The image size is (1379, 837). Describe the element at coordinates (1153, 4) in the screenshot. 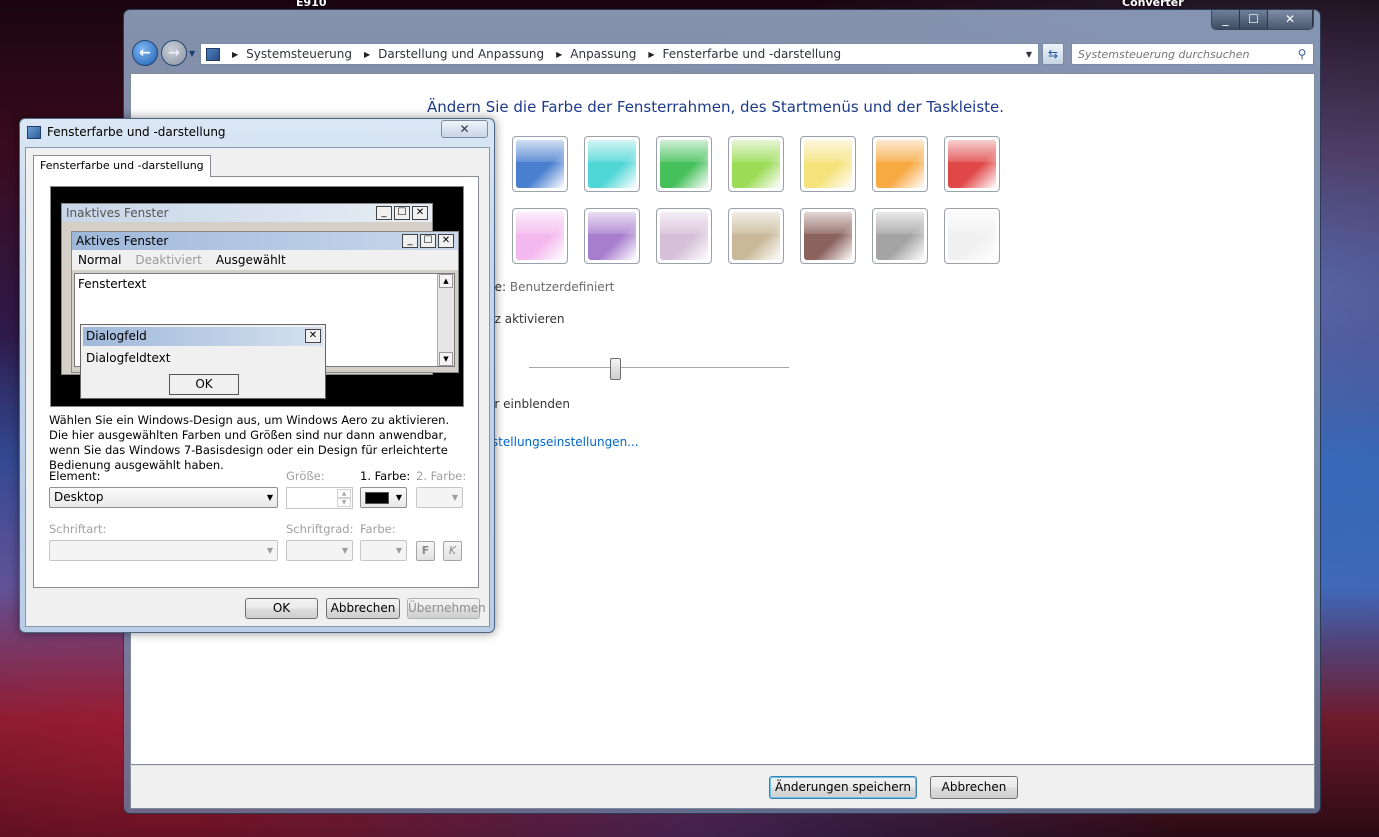

I see `desktop-icon-label: Converter` at that location.